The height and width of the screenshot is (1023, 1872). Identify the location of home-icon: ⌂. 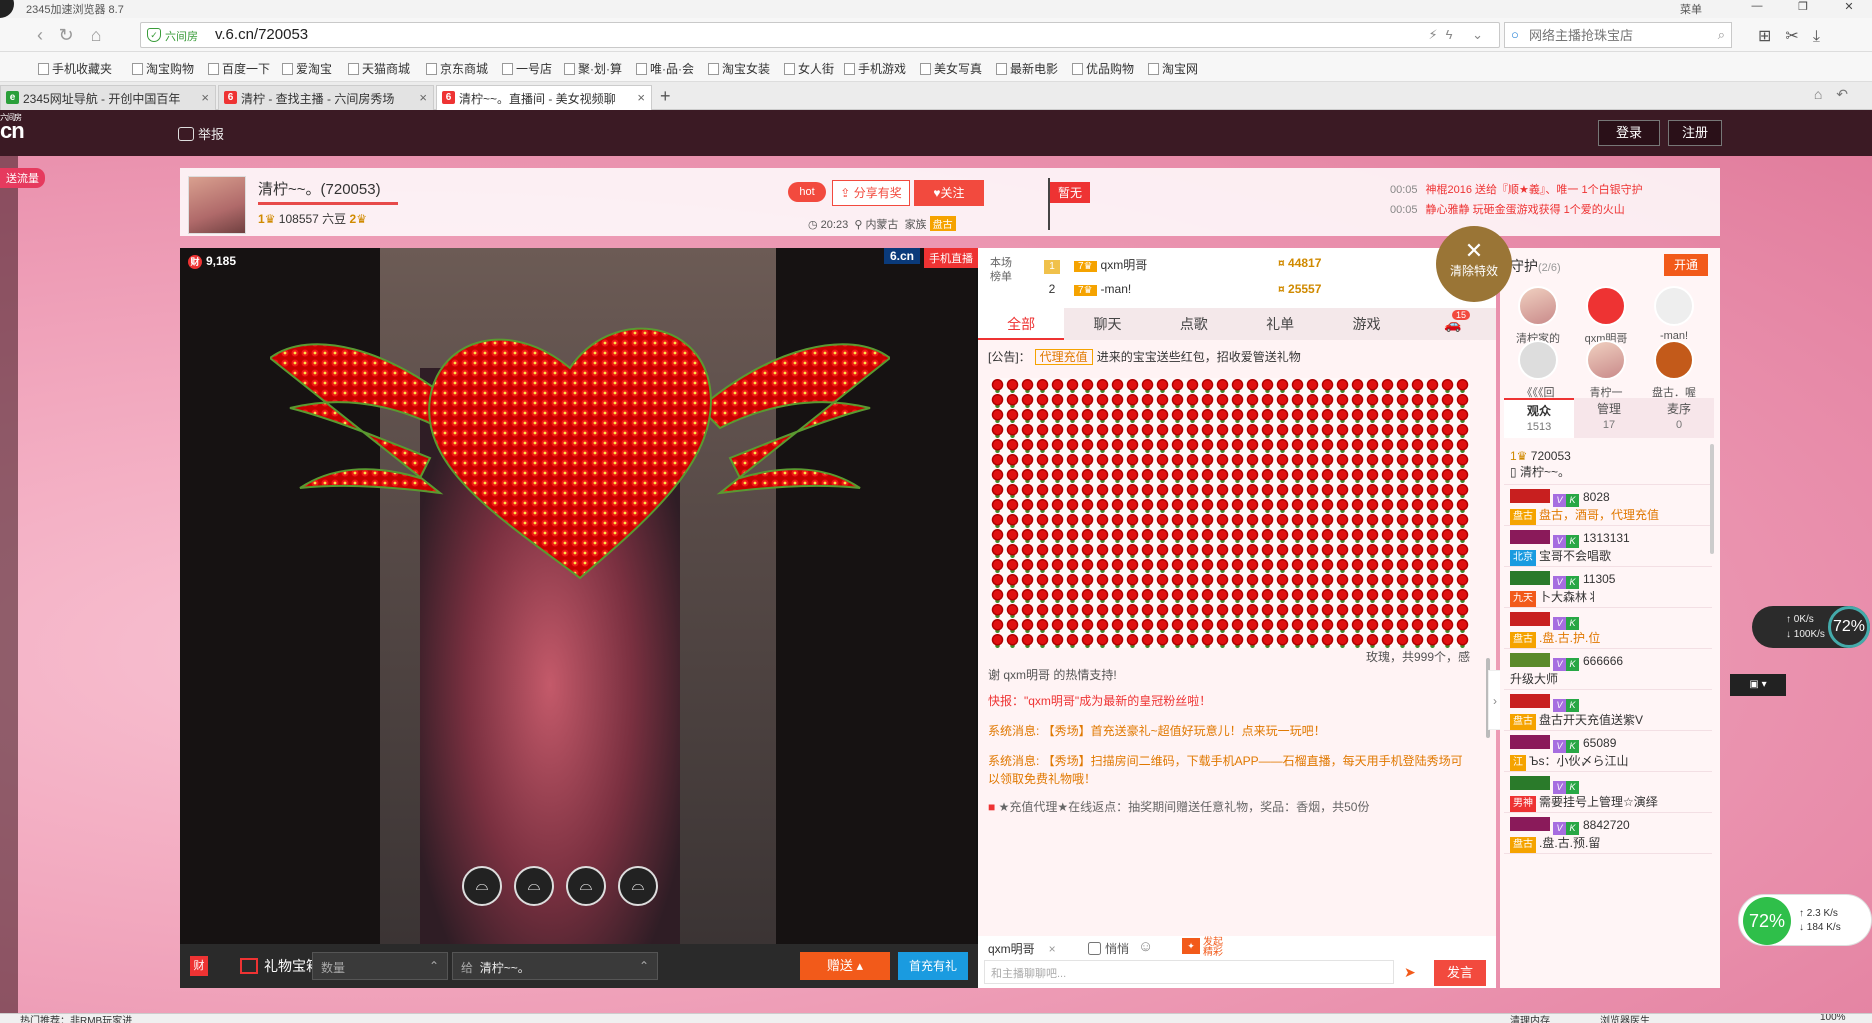
(96, 35).